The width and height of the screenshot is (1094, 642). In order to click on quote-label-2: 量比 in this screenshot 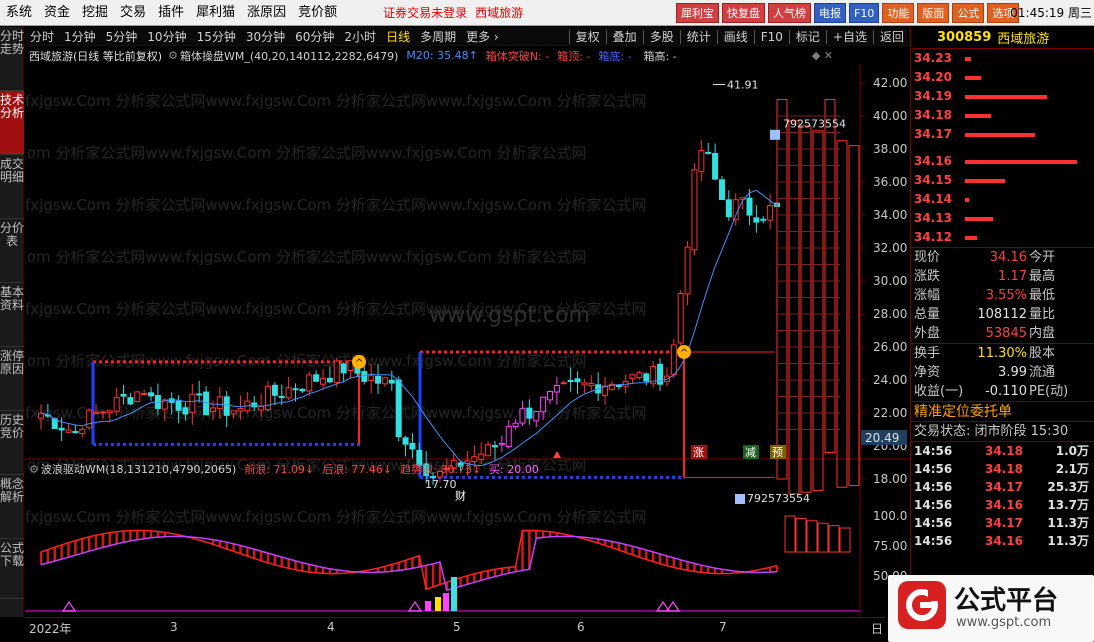, I will do `click(1042, 314)`.